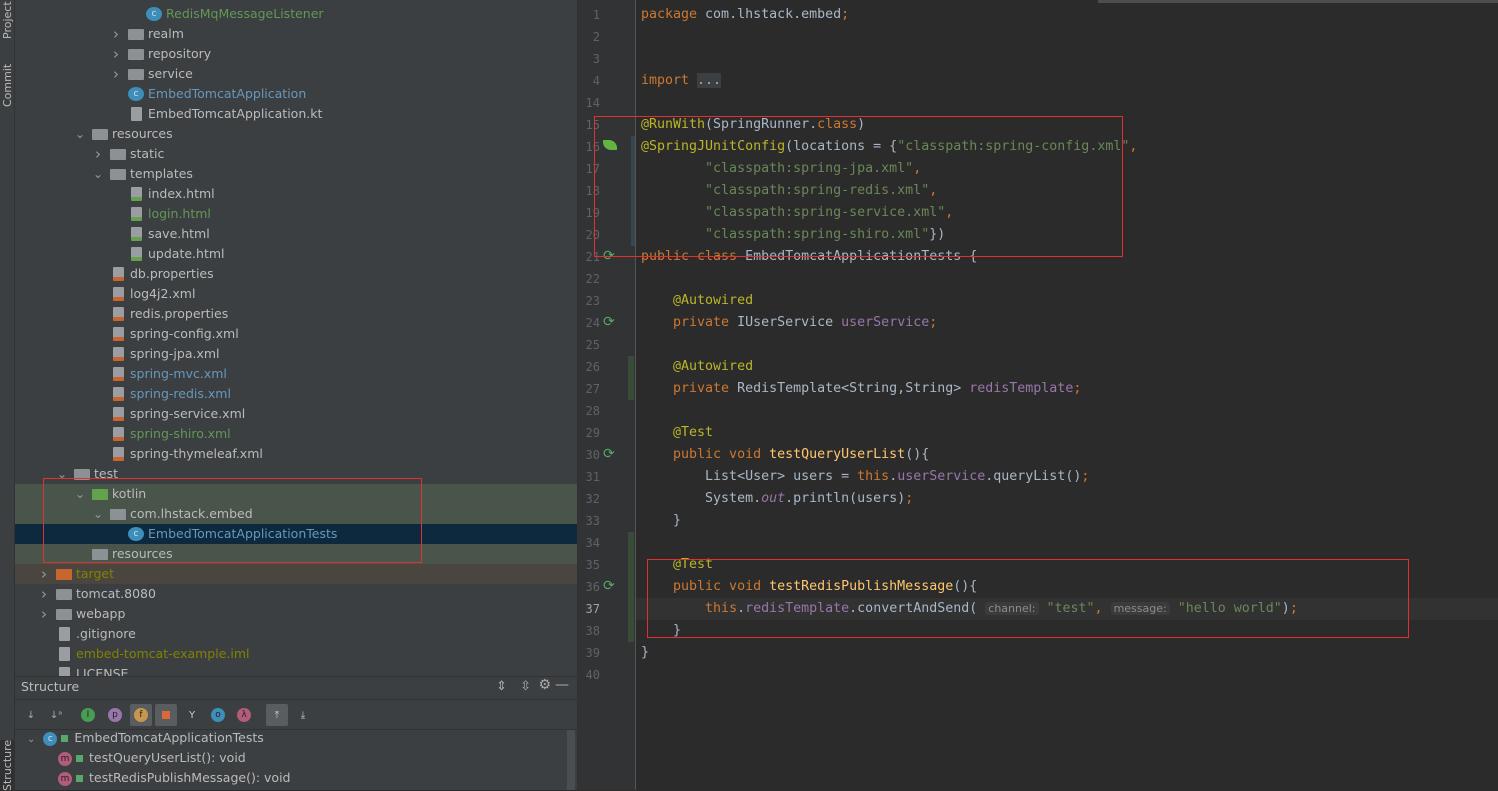 Image resolution: width=1498 pixels, height=791 pixels. What do you see at coordinates (174, 778) in the screenshot?
I see `structure-method: m testRedisPublishMessage(): void` at bounding box center [174, 778].